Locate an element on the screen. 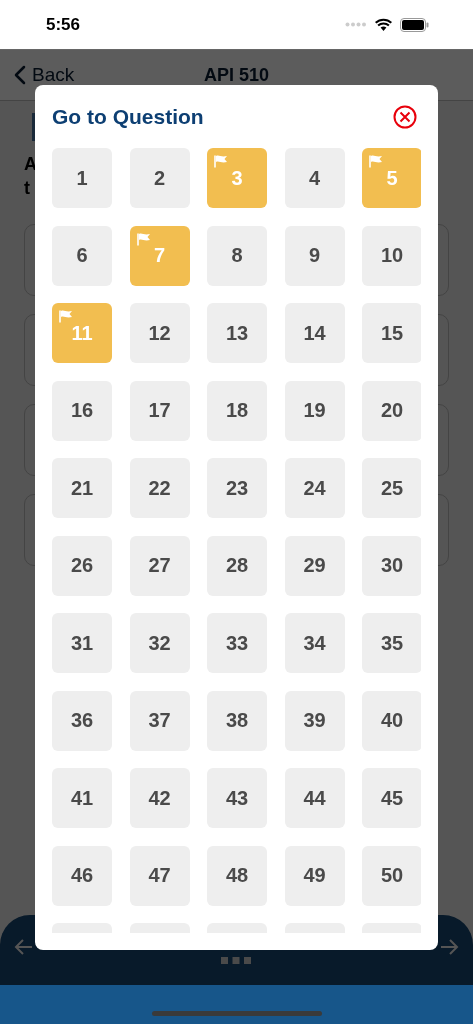 Image resolution: width=473 pixels, height=1024 pixels. question-tile: 9 is located at coordinates (314, 255).